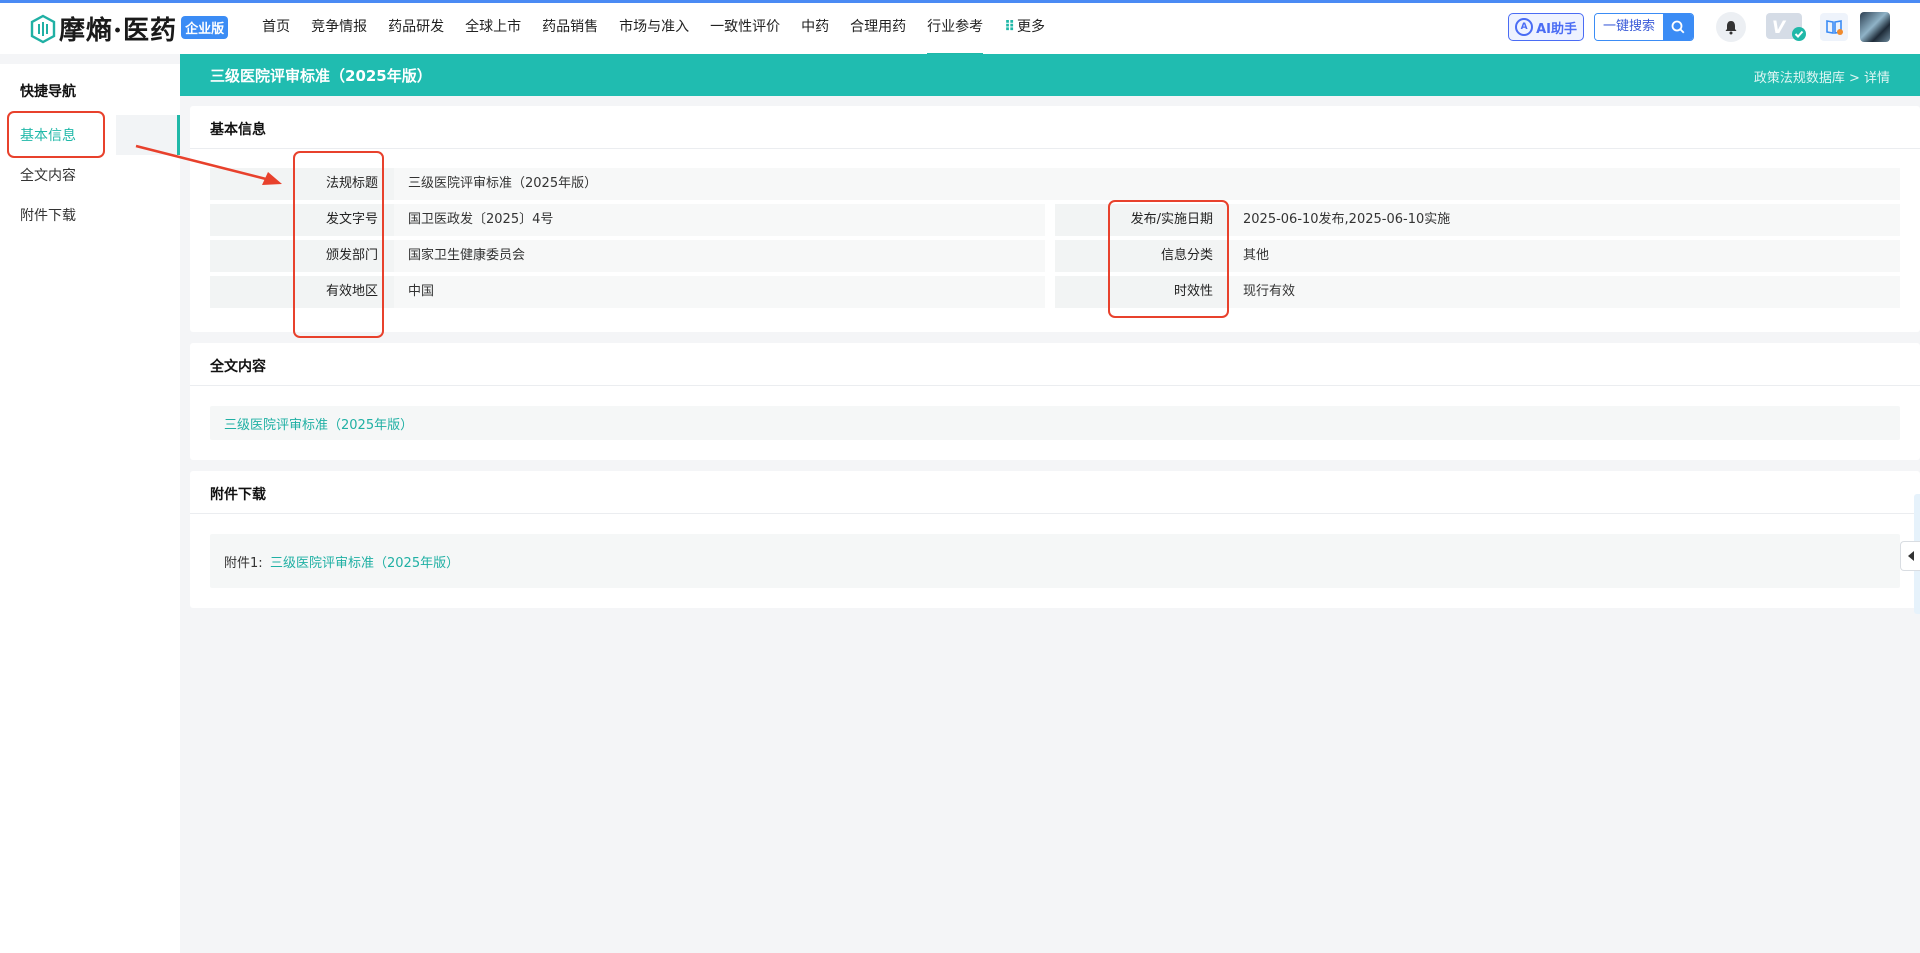  Describe the element at coordinates (815, 27) in the screenshot. I see `nav-item-tcm: 中药` at that location.